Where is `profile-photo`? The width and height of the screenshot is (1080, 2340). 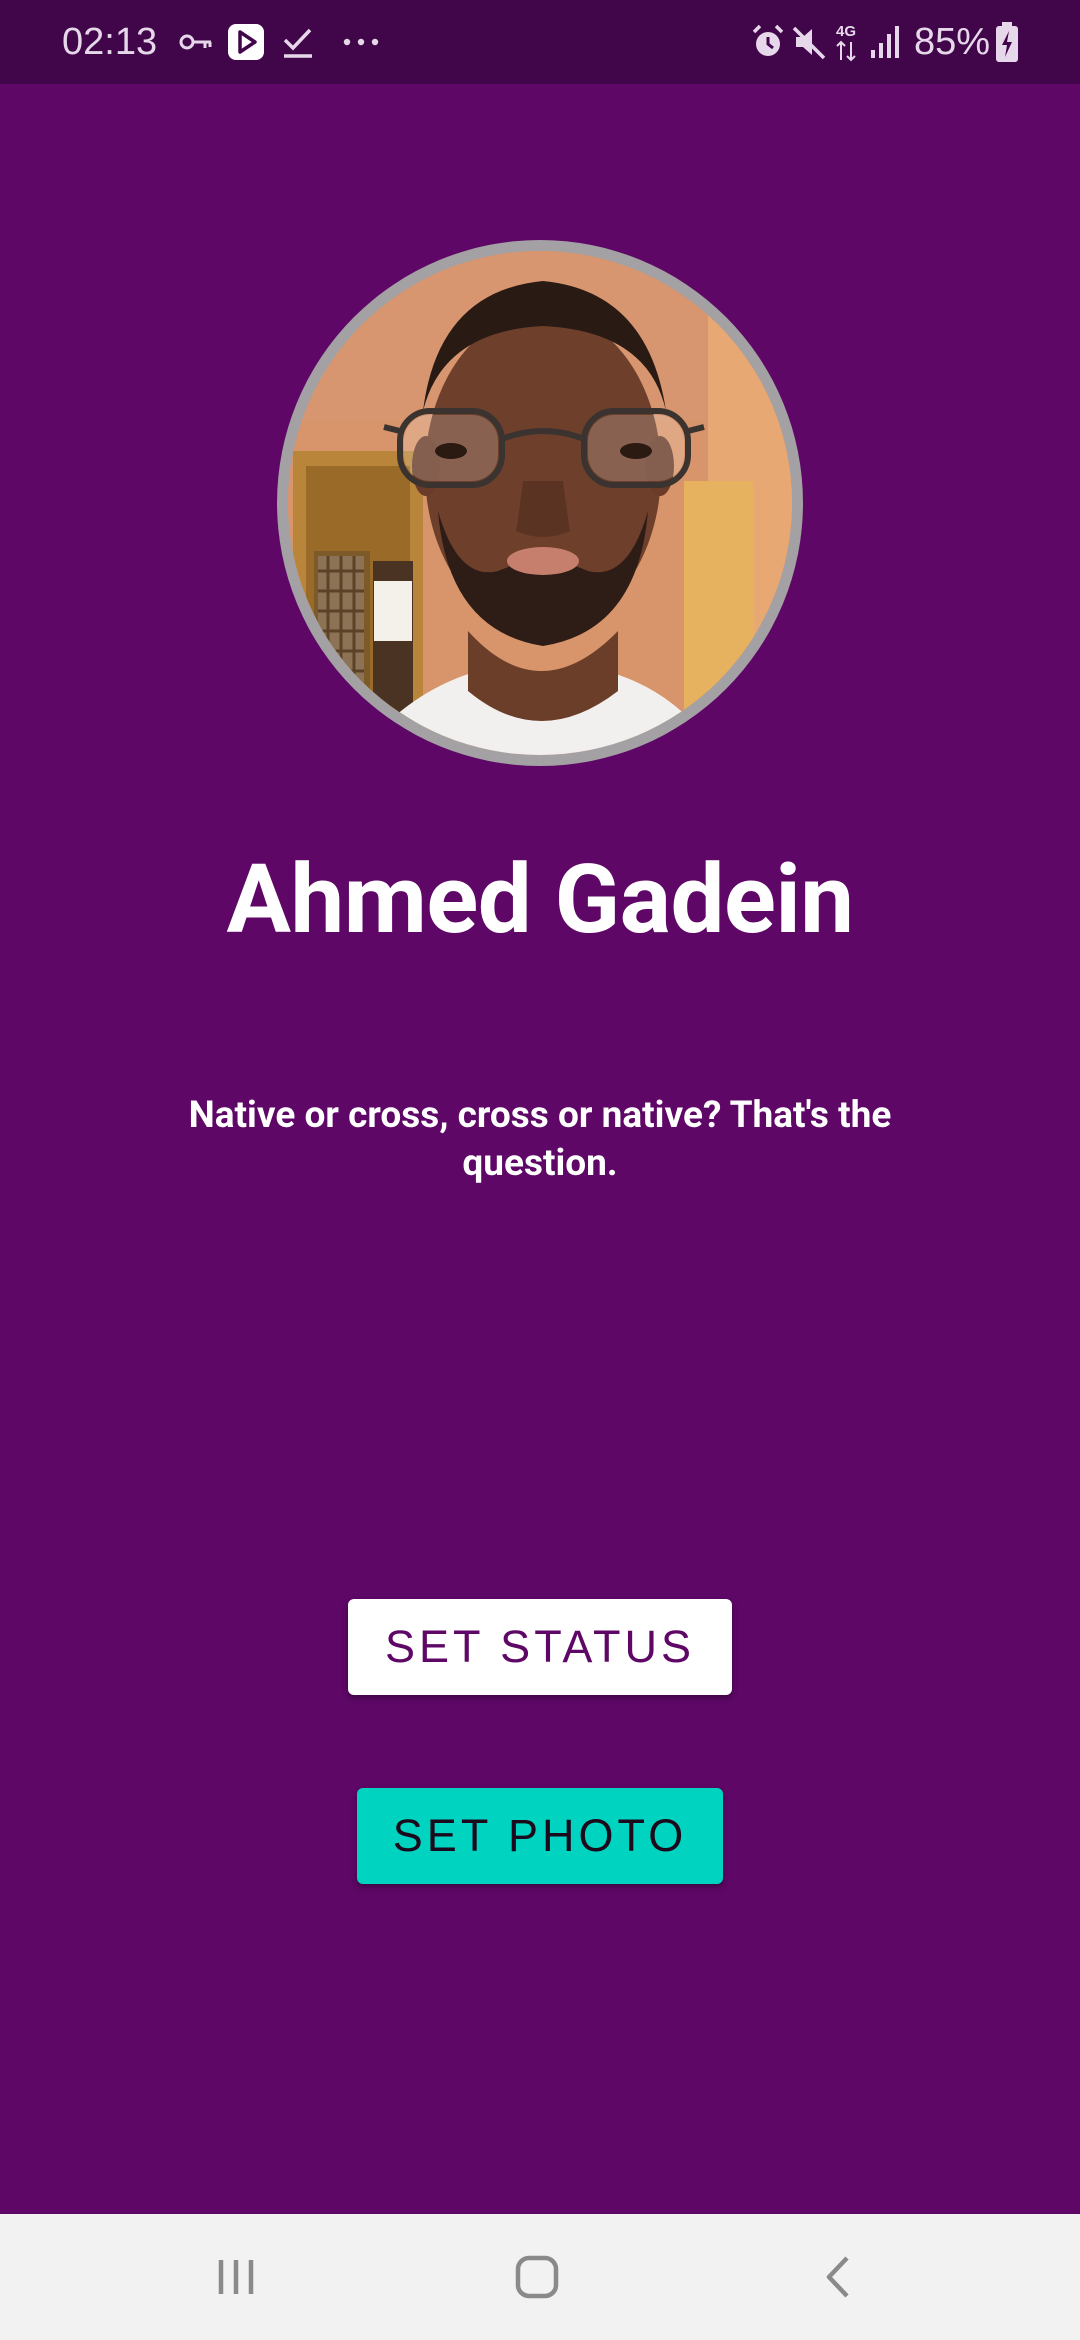 profile-photo is located at coordinates (540, 503).